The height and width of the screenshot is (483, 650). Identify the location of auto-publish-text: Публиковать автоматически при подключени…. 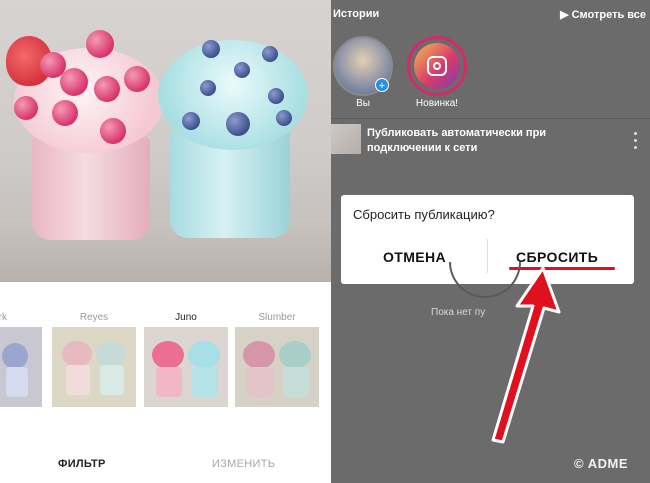
(457, 140).